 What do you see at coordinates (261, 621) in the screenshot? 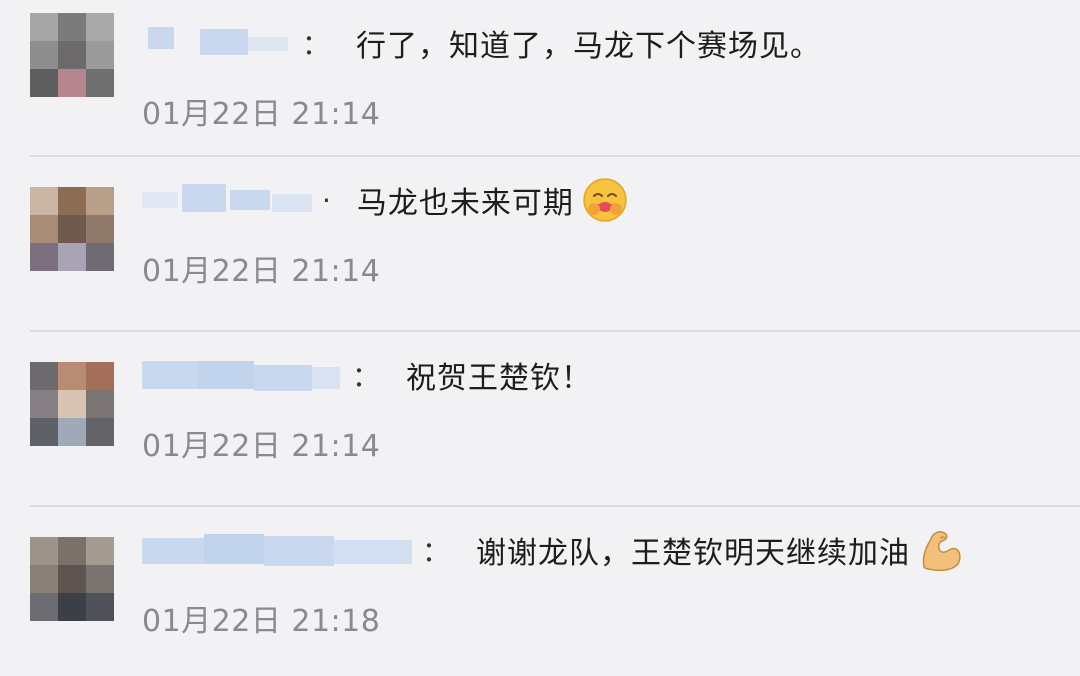
I see `comment-timestamp: 01月22日 21:18` at bounding box center [261, 621].